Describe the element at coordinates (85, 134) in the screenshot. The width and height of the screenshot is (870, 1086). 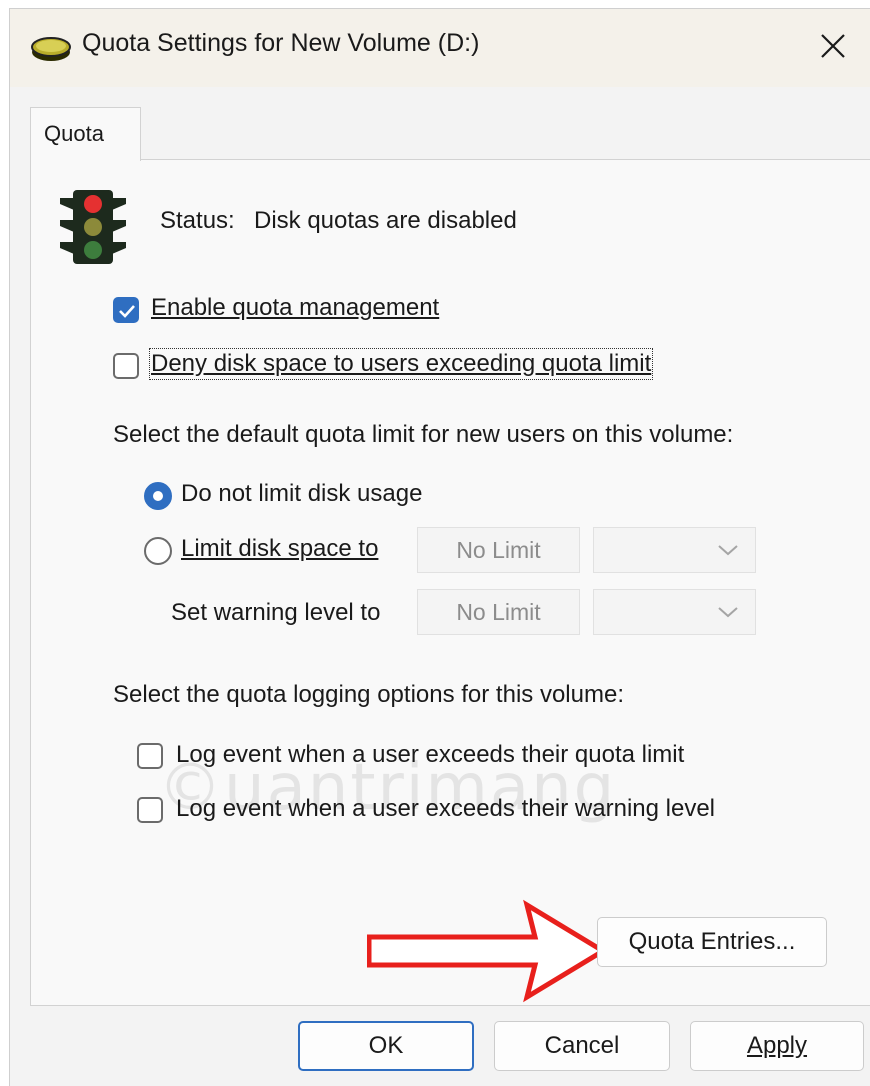
I see `tab-quota: Quota` at that location.